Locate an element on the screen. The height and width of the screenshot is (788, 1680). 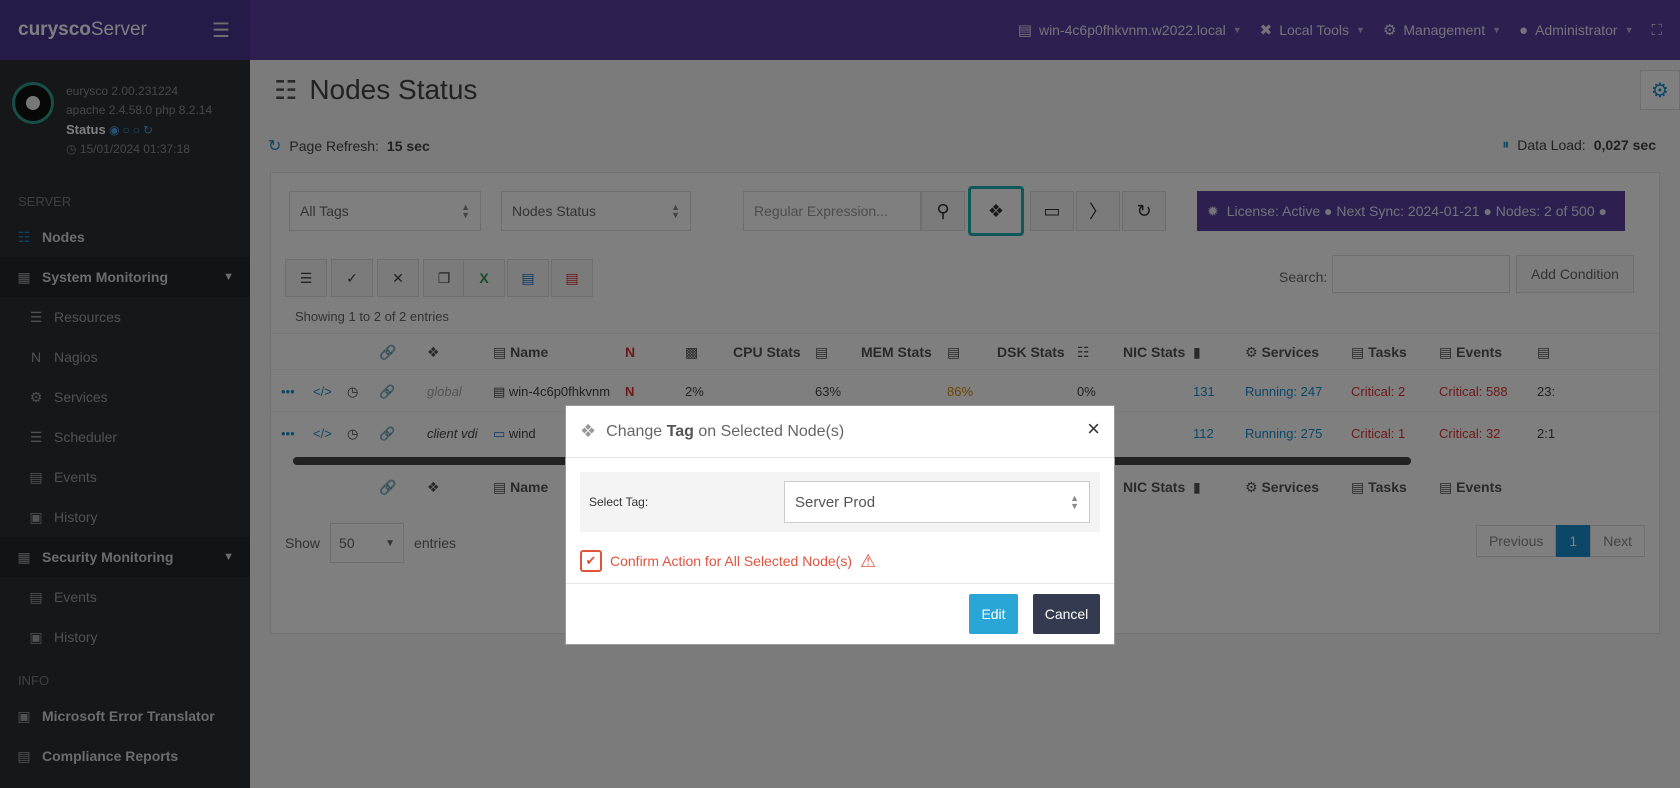
tag-select: Server Prod ▲ ▼ is located at coordinates (937, 502).